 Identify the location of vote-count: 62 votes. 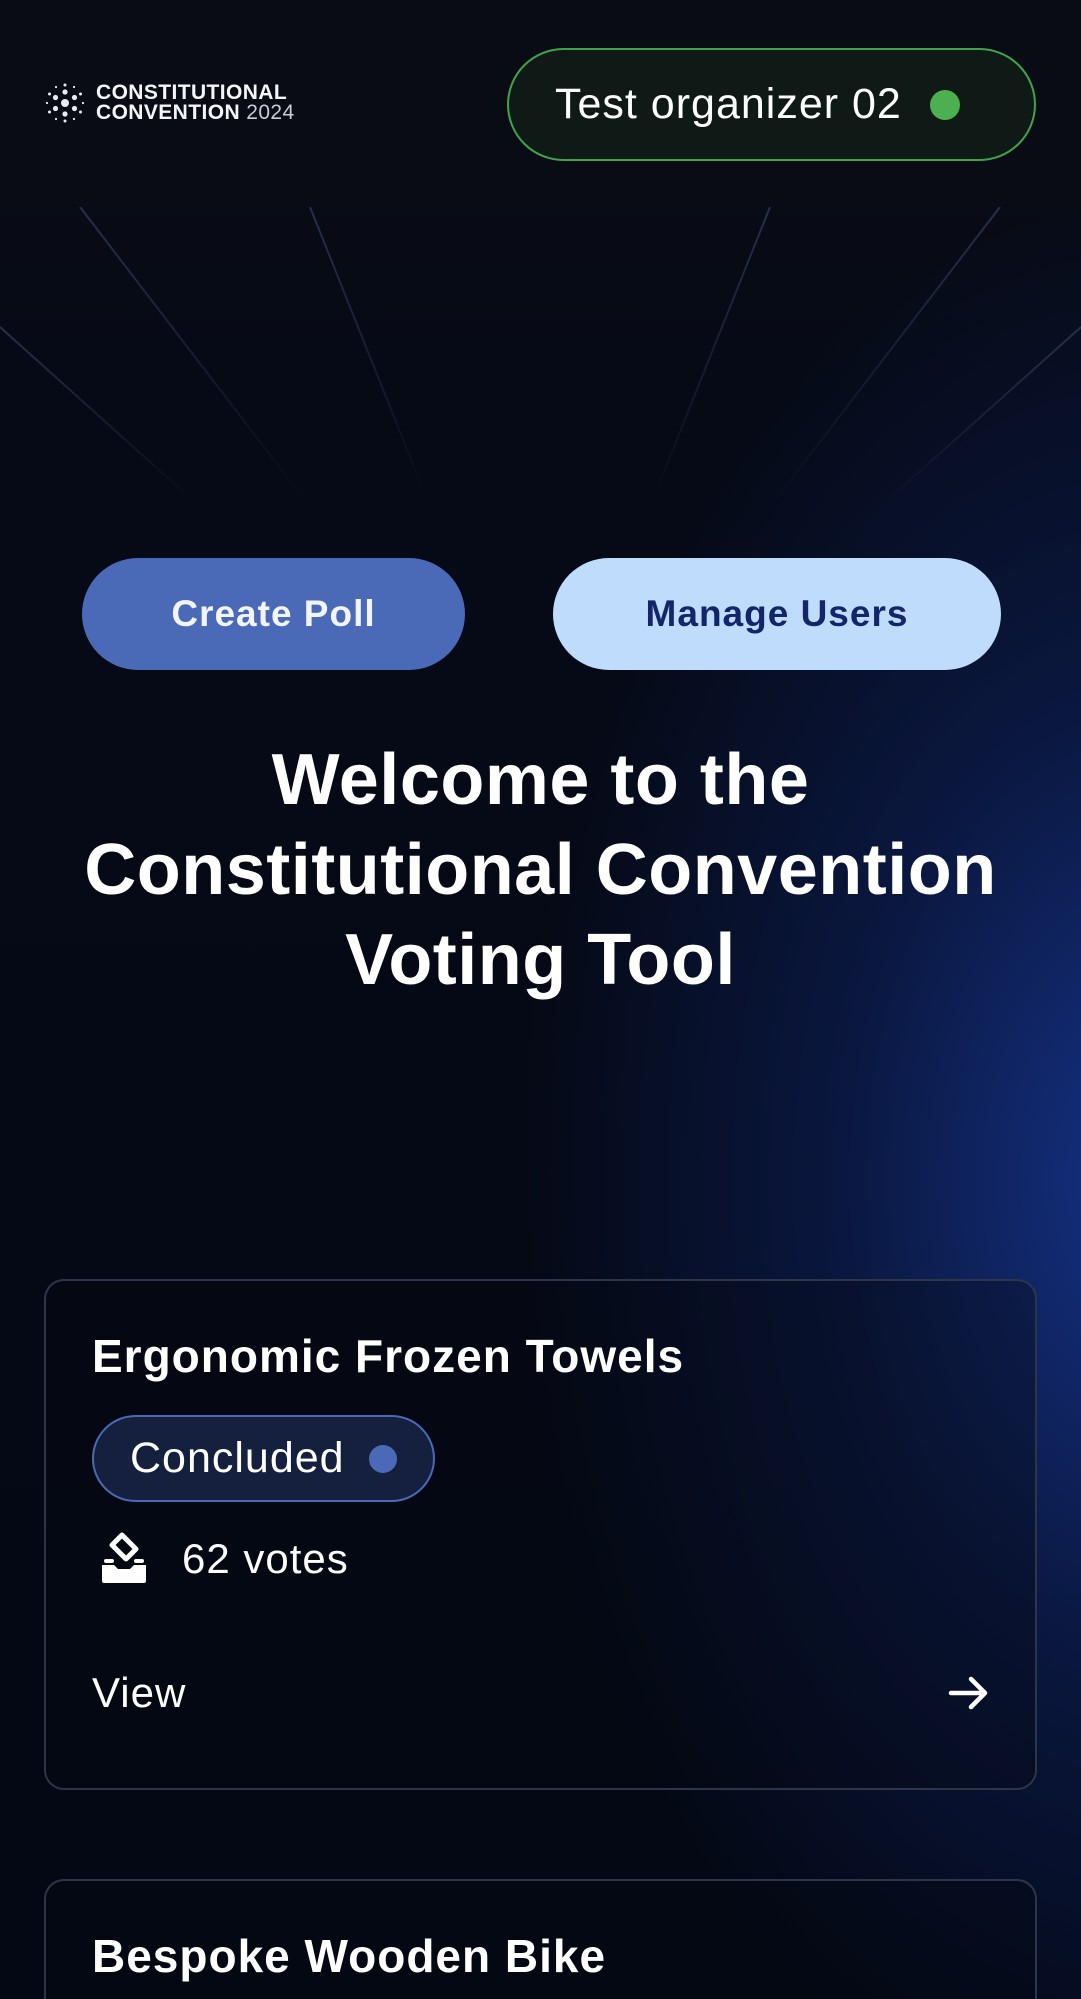
(222, 1559).